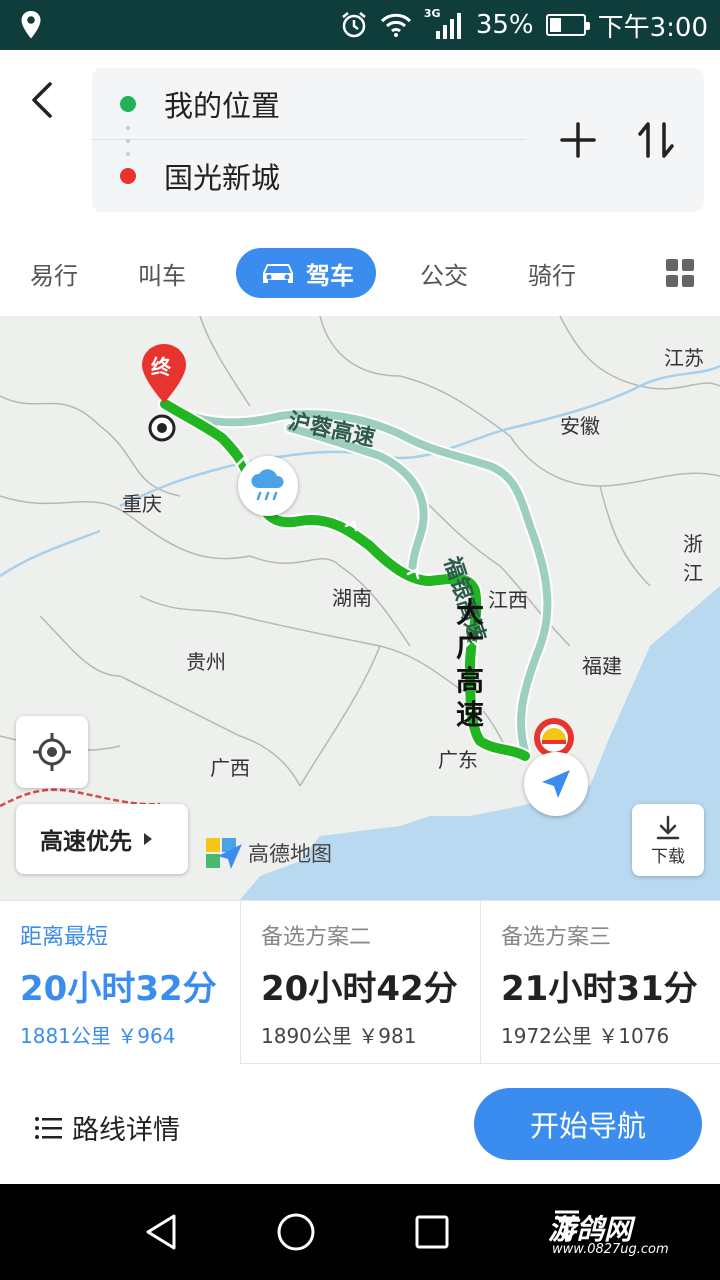 This screenshot has width=720, height=1280. What do you see at coordinates (684, 358) in the screenshot?
I see `province-label: 江苏` at bounding box center [684, 358].